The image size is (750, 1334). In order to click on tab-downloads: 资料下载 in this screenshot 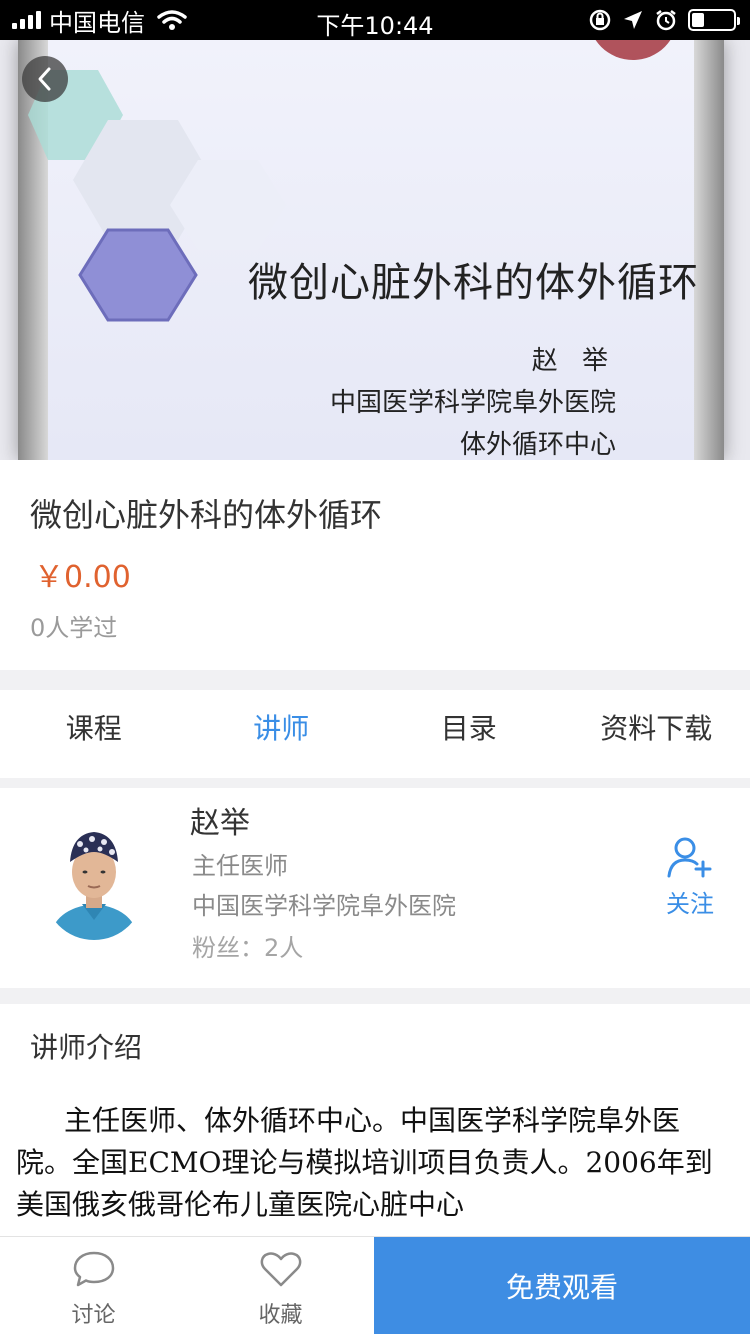, I will do `click(656, 734)`.